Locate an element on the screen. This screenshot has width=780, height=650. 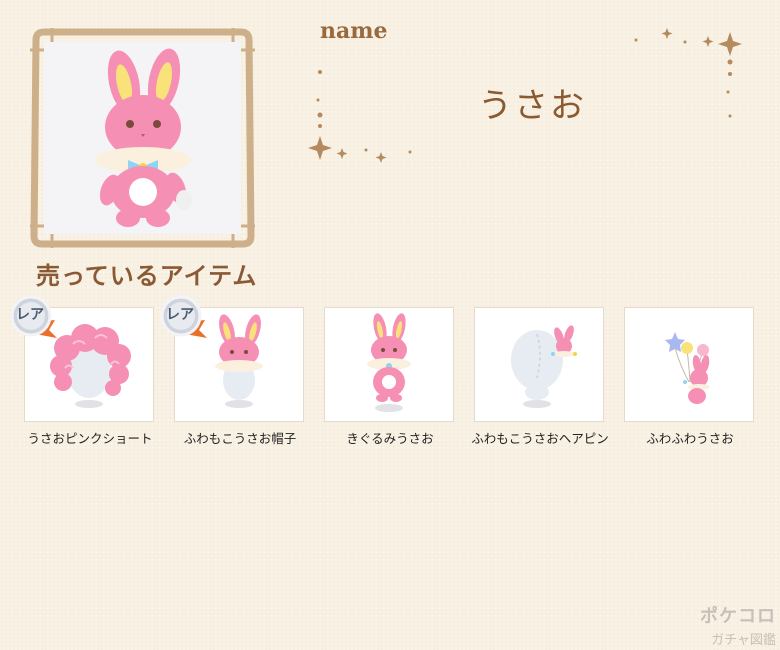
item-label: ふわもこうさおヘアピン is located at coordinates (540, 438).